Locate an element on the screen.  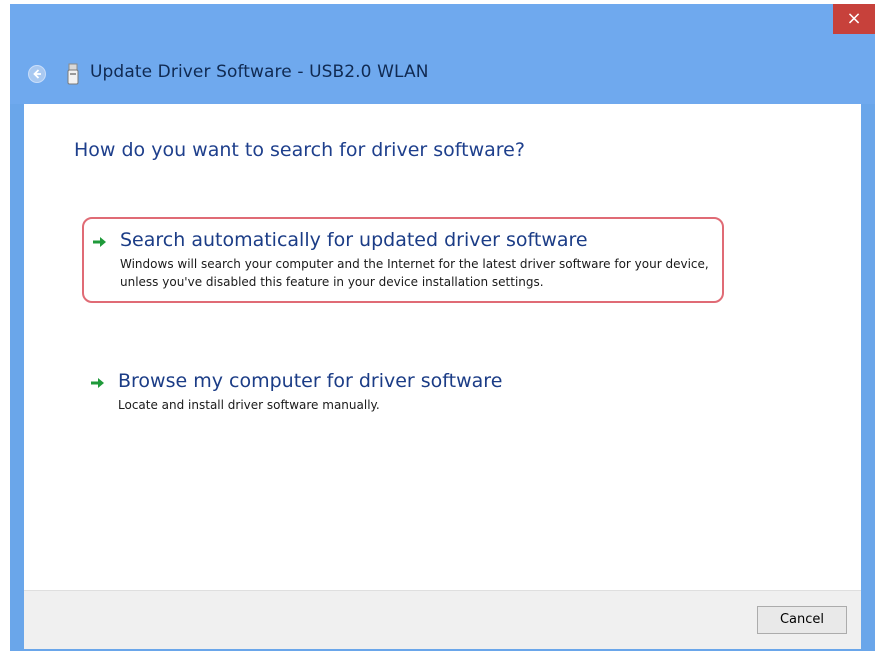
back-button is located at coordinates (37, 74).